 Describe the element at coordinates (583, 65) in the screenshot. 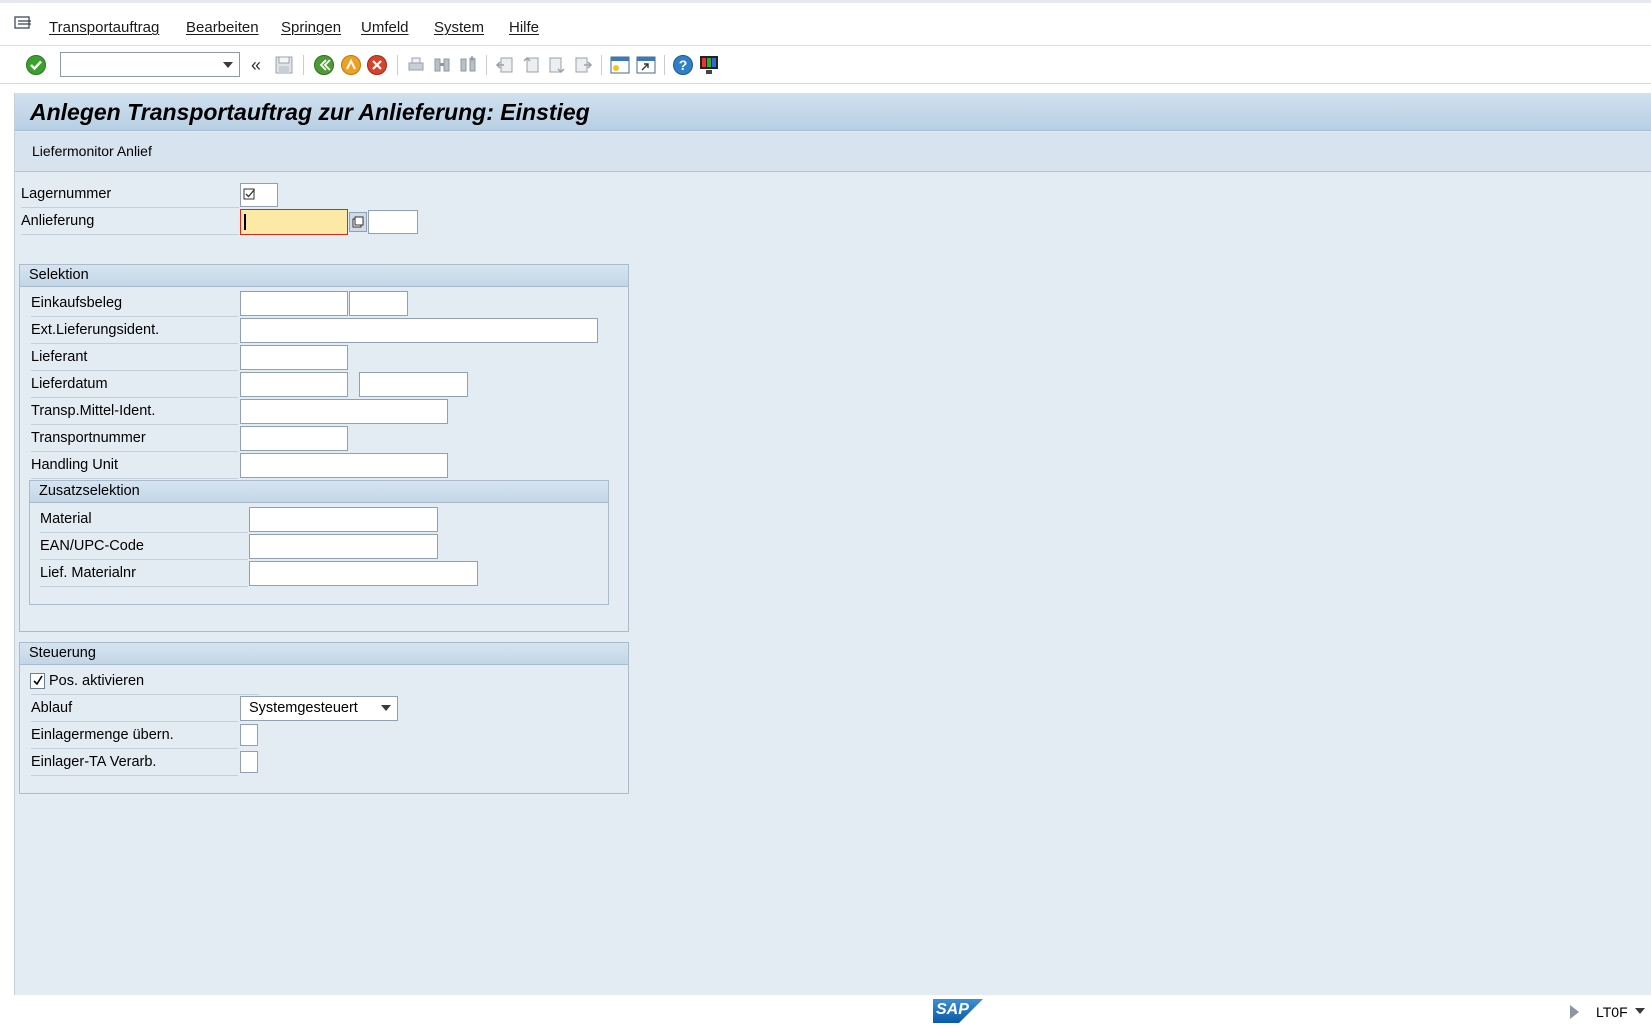

I see `last-page-icon` at that location.